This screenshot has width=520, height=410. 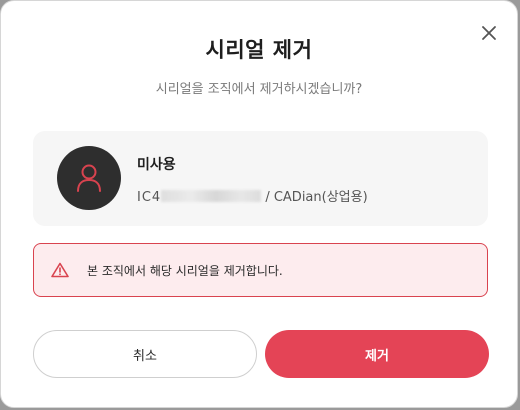 I want to click on user-icon, so click(x=89, y=178).